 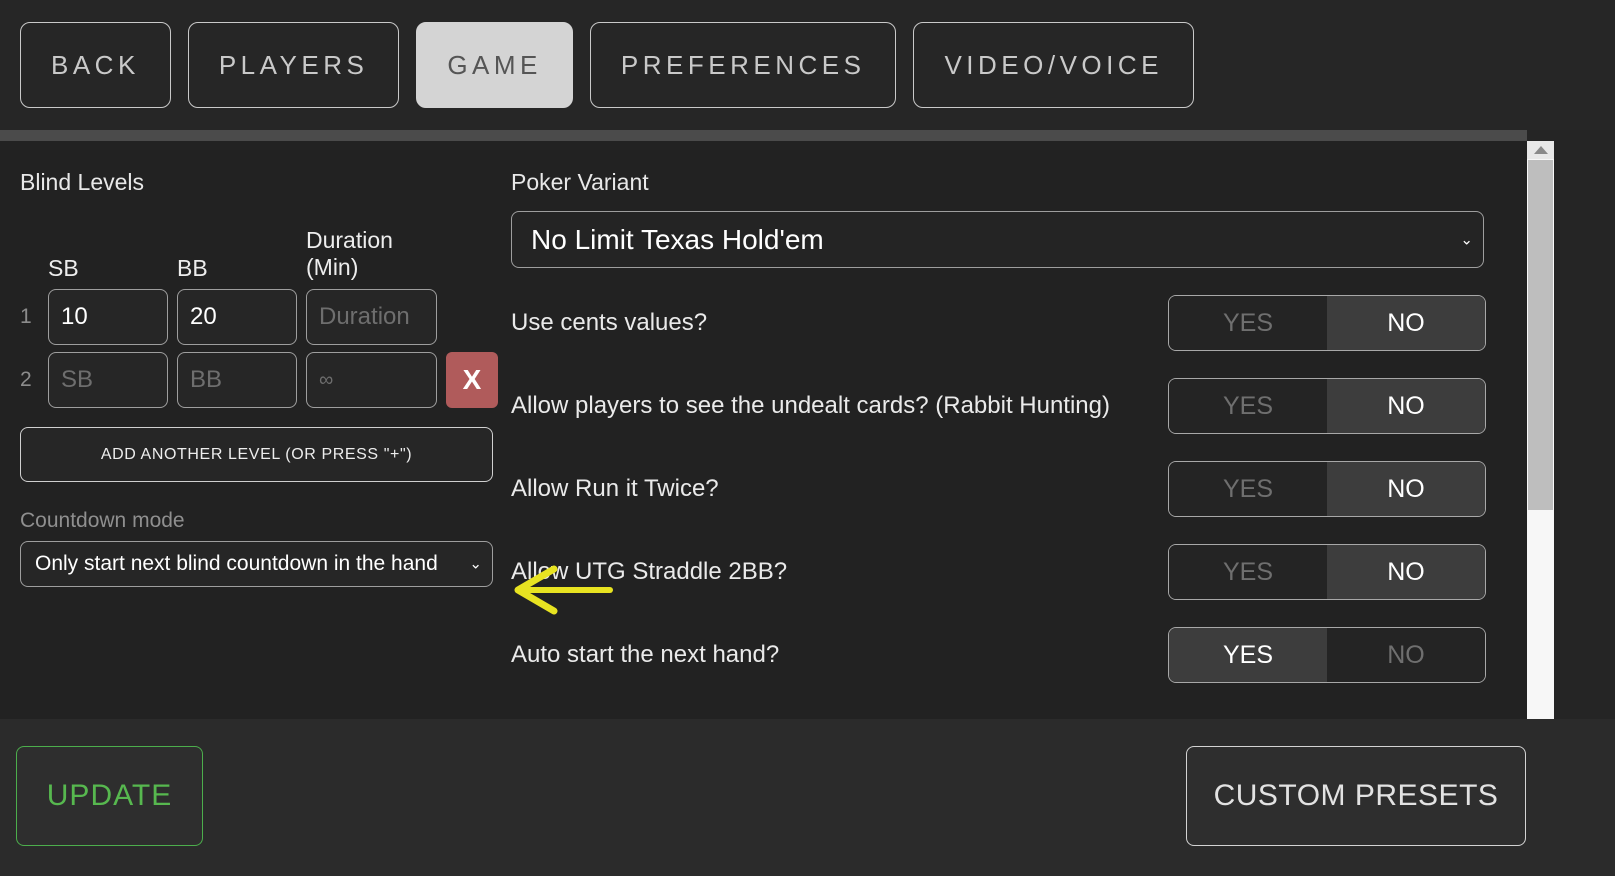 What do you see at coordinates (109, 796) in the screenshot?
I see `update-button: UPDATE` at bounding box center [109, 796].